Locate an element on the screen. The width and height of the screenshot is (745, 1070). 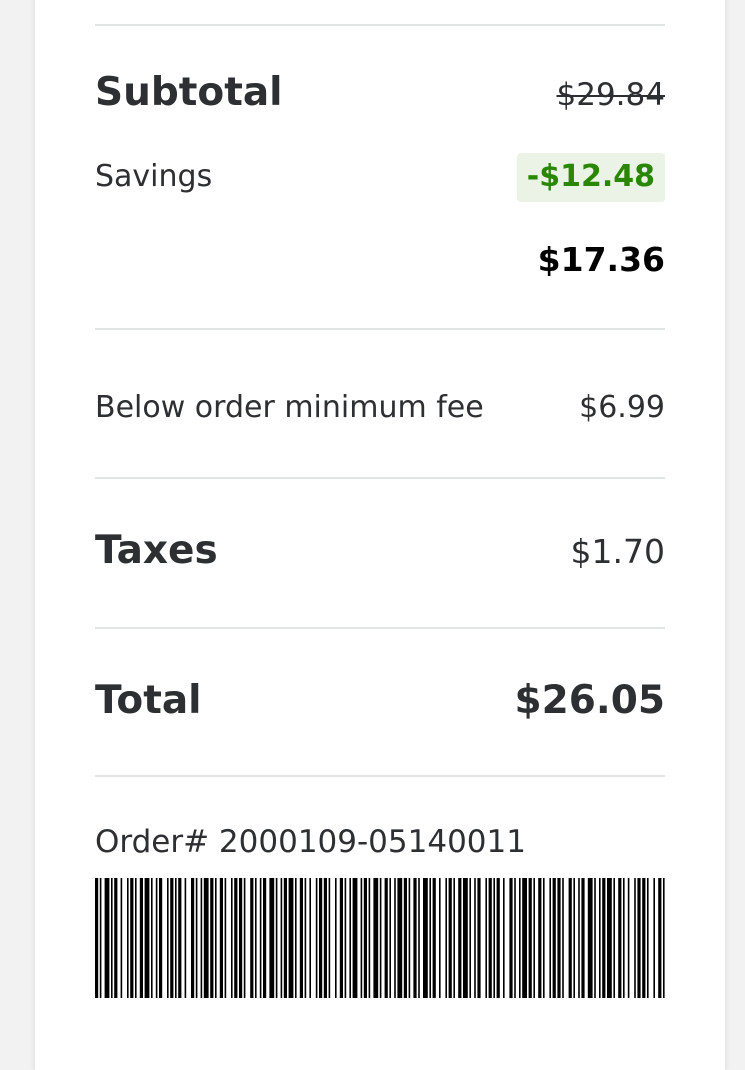
subtotal-final-price: $17.36 is located at coordinates (601, 259).